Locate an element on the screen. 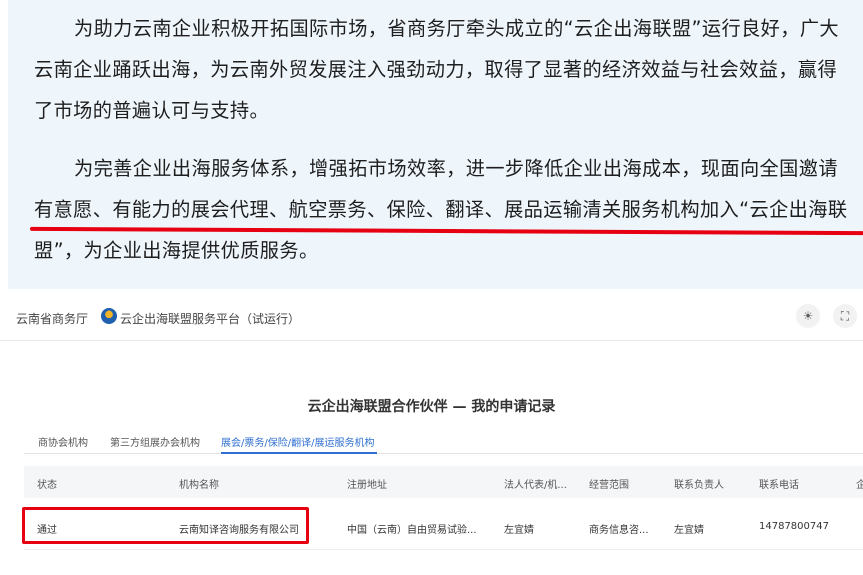  cell-phone: 14787800747 is located at coordinates (794, 526).